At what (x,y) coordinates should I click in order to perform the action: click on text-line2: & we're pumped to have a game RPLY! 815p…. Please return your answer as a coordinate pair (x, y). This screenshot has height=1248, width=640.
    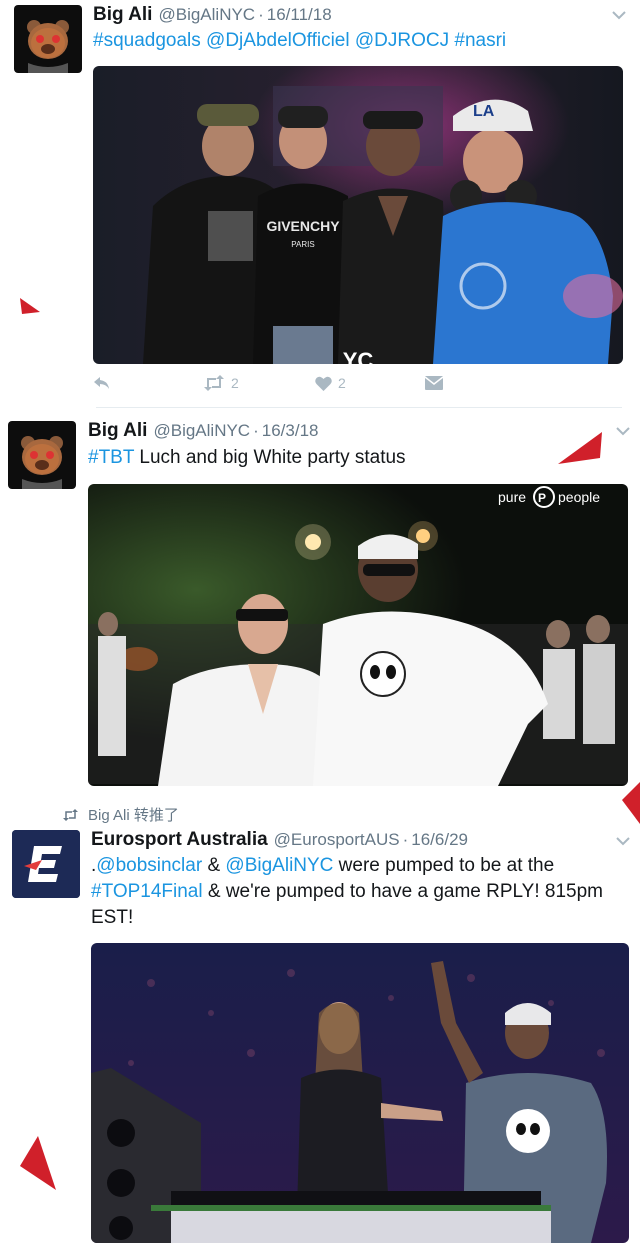
    Looking at the image, I should click on (403, 891).